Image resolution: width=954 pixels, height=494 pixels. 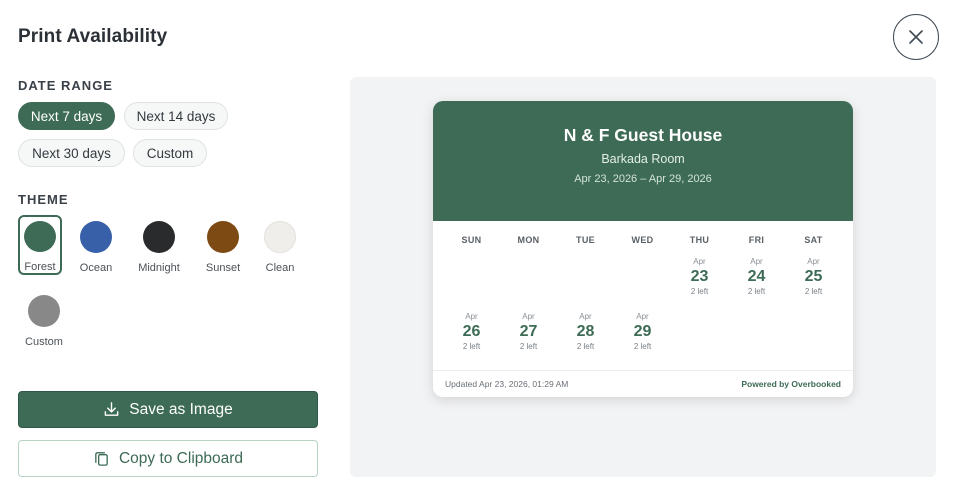 I want to click on copy-to-clipboard-button: Copy to Clipboard, so click(x=168, y=458).